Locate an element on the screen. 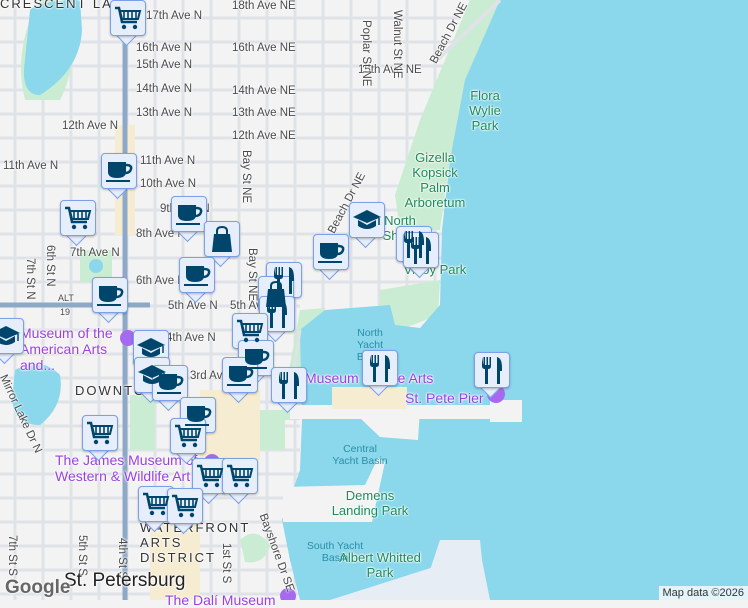 Image resolution: width=748 pixels, height=608 pixels. street-label: Poplar St NE is located at coordinates (366, 53).